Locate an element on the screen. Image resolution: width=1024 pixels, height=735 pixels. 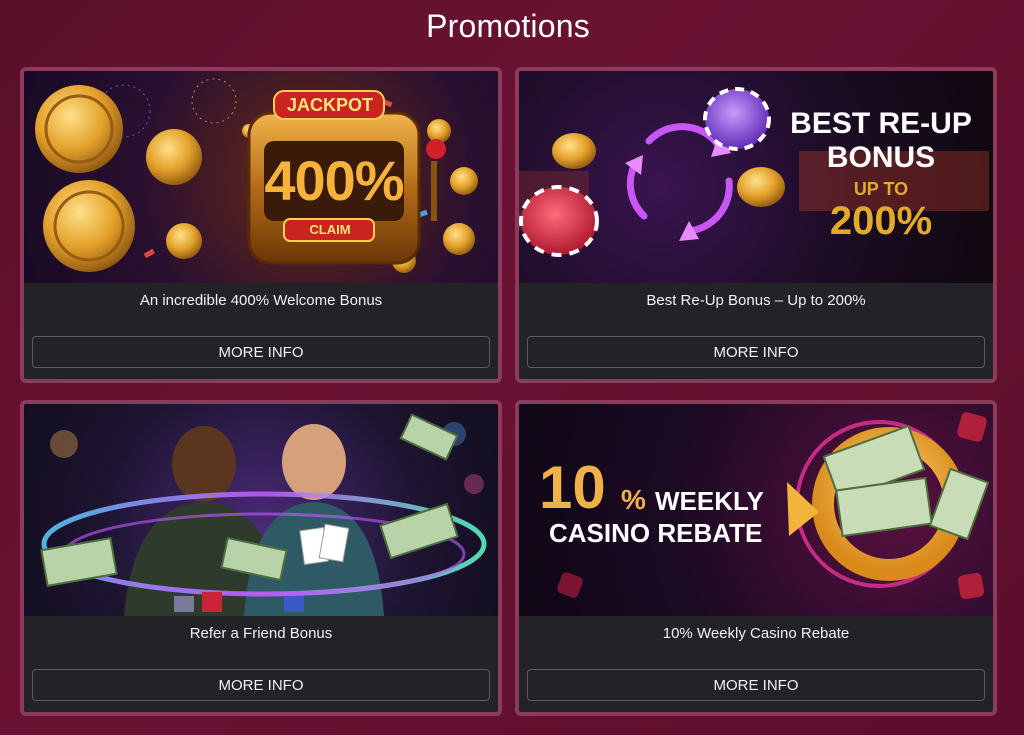
reup-line-3: UP TO is located at coordinates (881, 189).